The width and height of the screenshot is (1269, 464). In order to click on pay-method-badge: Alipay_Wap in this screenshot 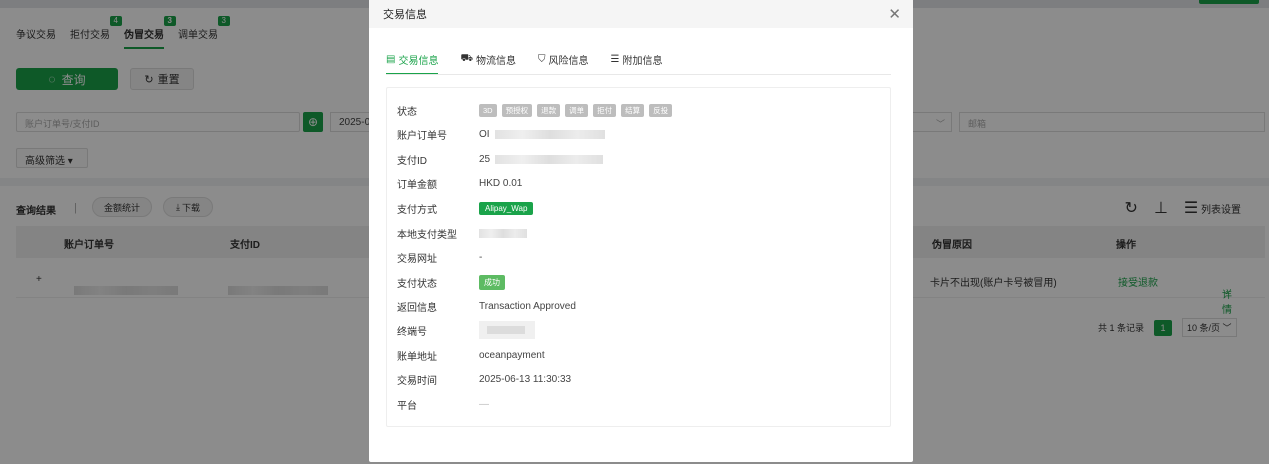, I will do `click(506, 208)`.